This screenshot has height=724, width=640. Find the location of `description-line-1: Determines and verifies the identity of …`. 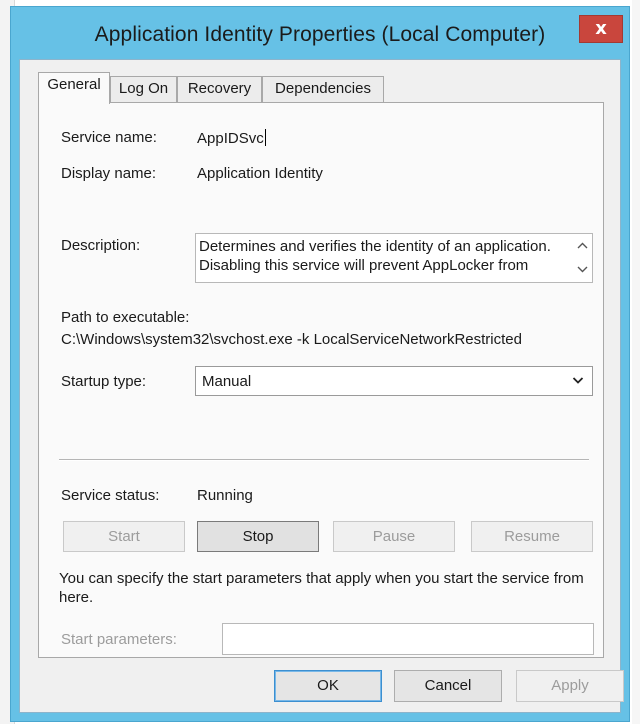

description-line-1: Determines and verifies the identity of … is located at coordinates (375, 246).